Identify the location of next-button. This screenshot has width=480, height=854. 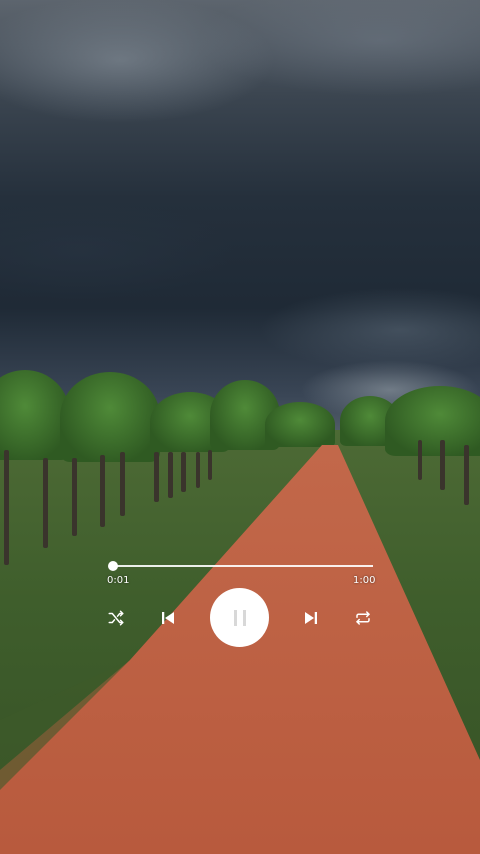
(311, 618).